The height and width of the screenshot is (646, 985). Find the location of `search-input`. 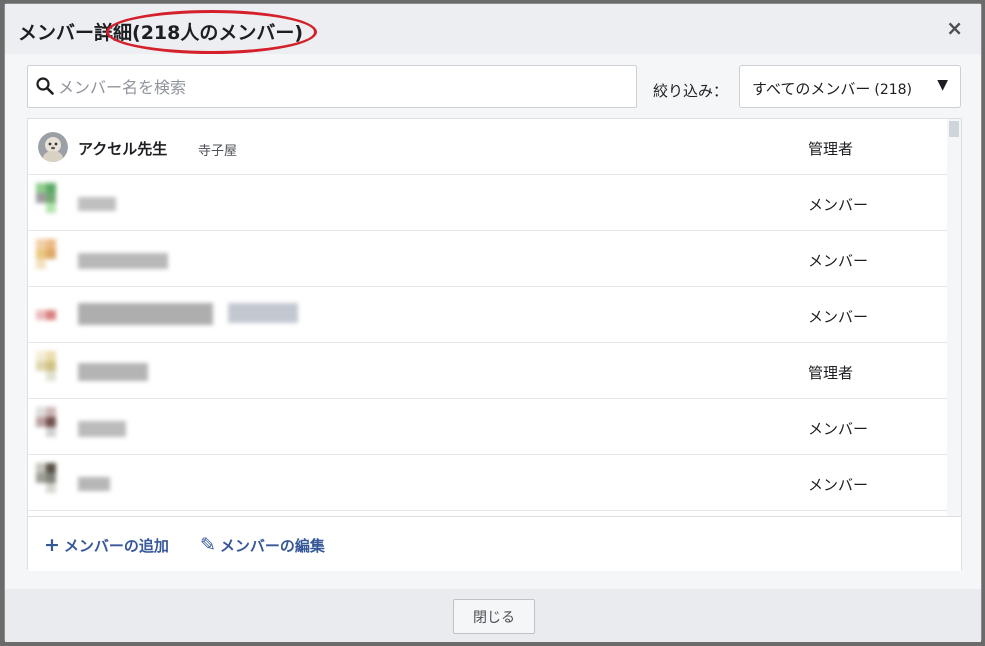

search-input is located at coordinates (338, 87).